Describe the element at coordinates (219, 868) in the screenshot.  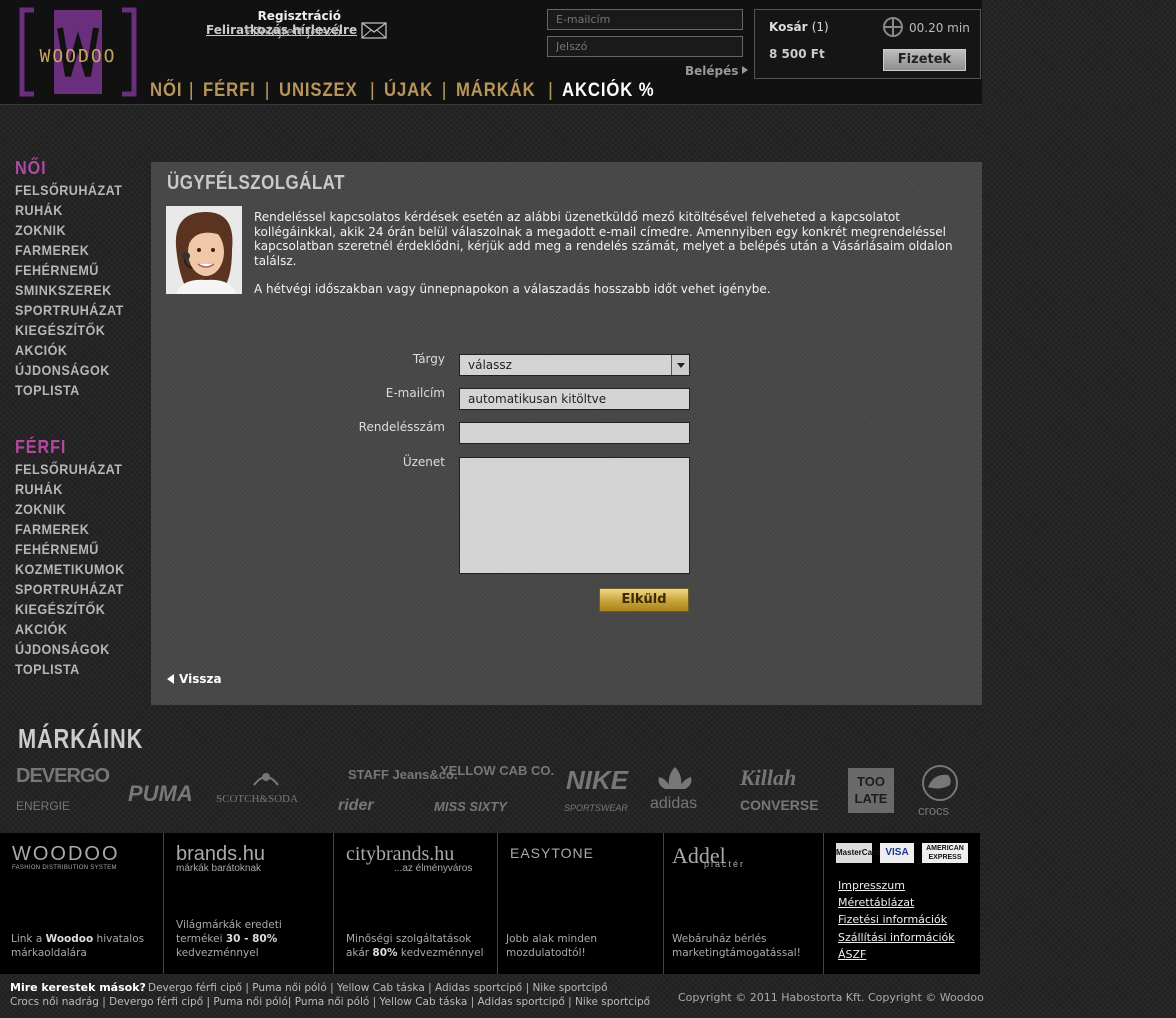
I see `partner-tagline: márkák barátoknak` at that location.